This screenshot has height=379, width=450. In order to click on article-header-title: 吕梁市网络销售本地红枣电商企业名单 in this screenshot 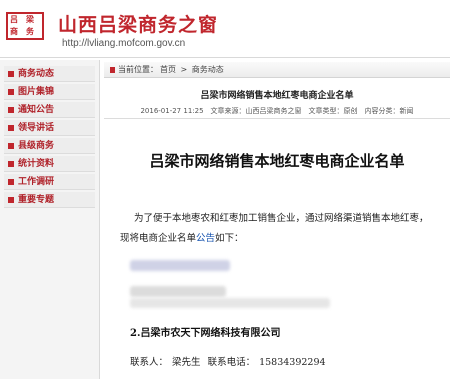, I will do `click(277, 96)`.